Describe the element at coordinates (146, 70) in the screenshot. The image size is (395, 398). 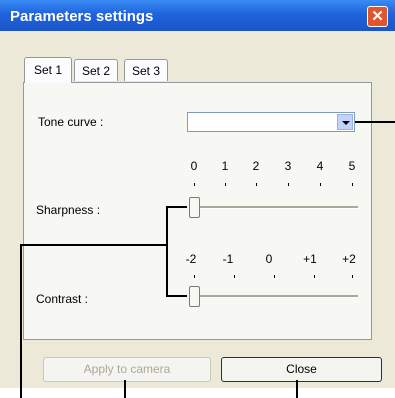
I see `tab-set-3: Set 3` at that location.